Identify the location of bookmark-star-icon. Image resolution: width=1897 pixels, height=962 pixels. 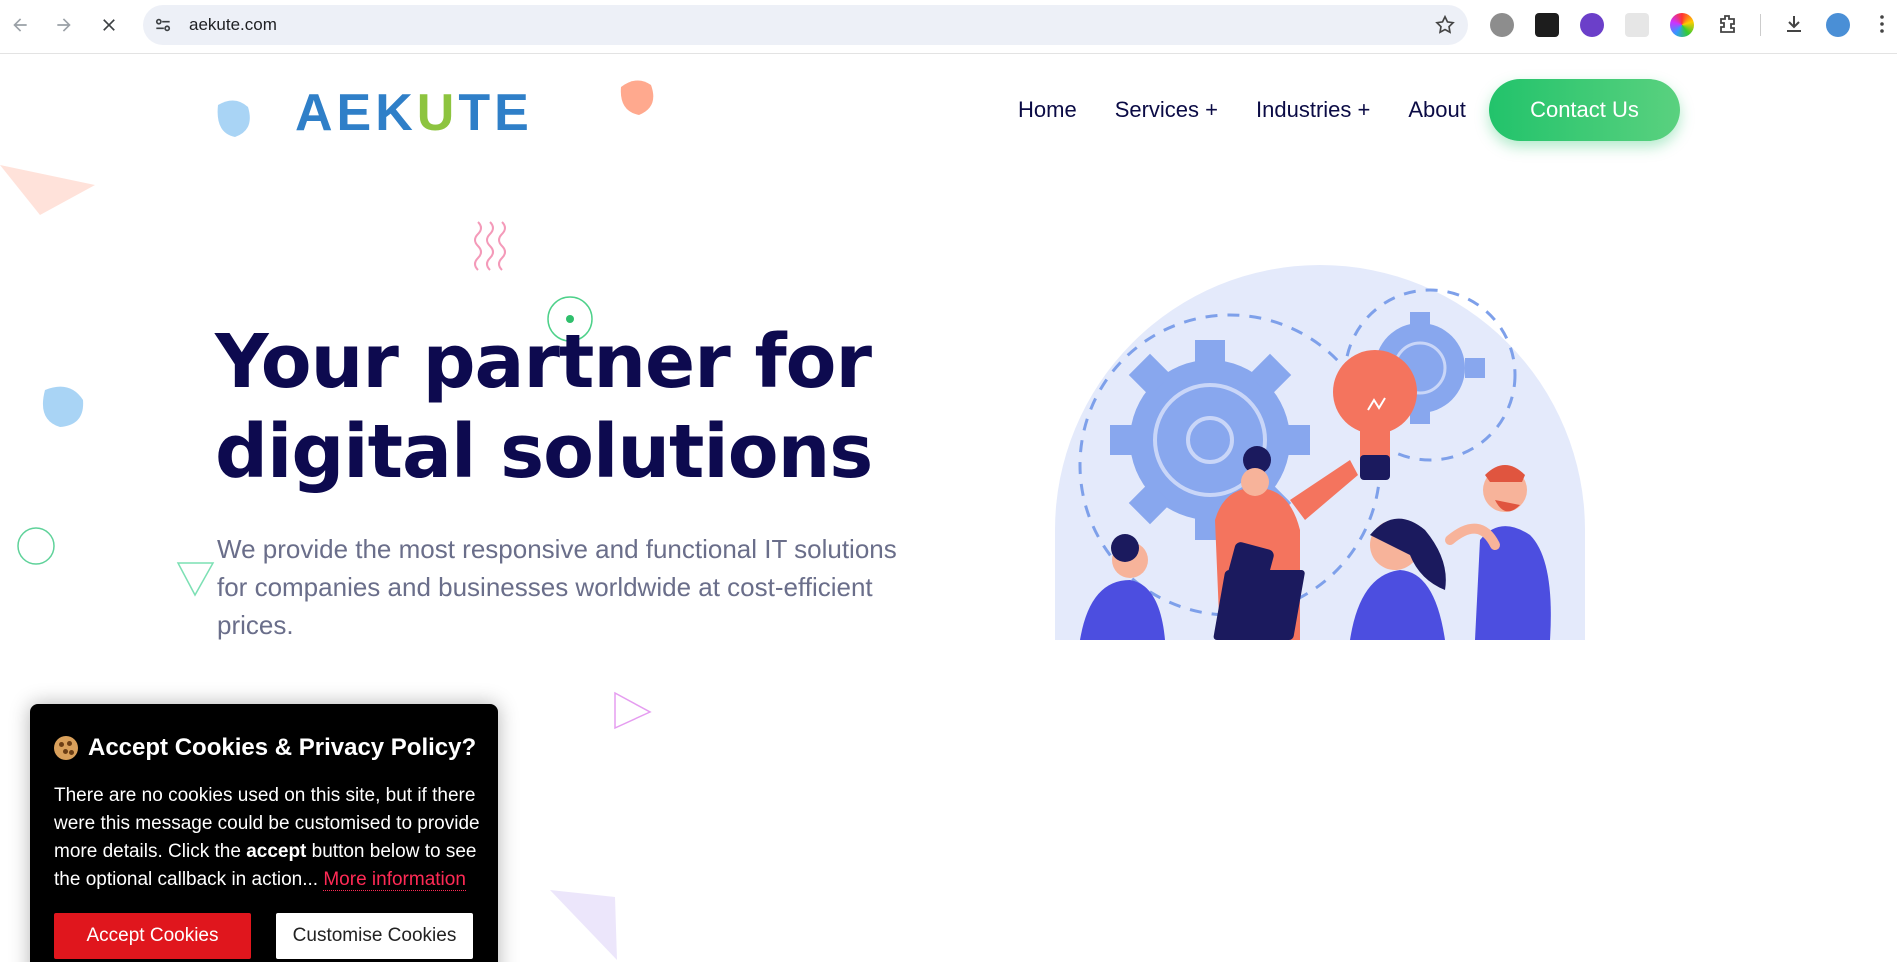
(1445, 25).